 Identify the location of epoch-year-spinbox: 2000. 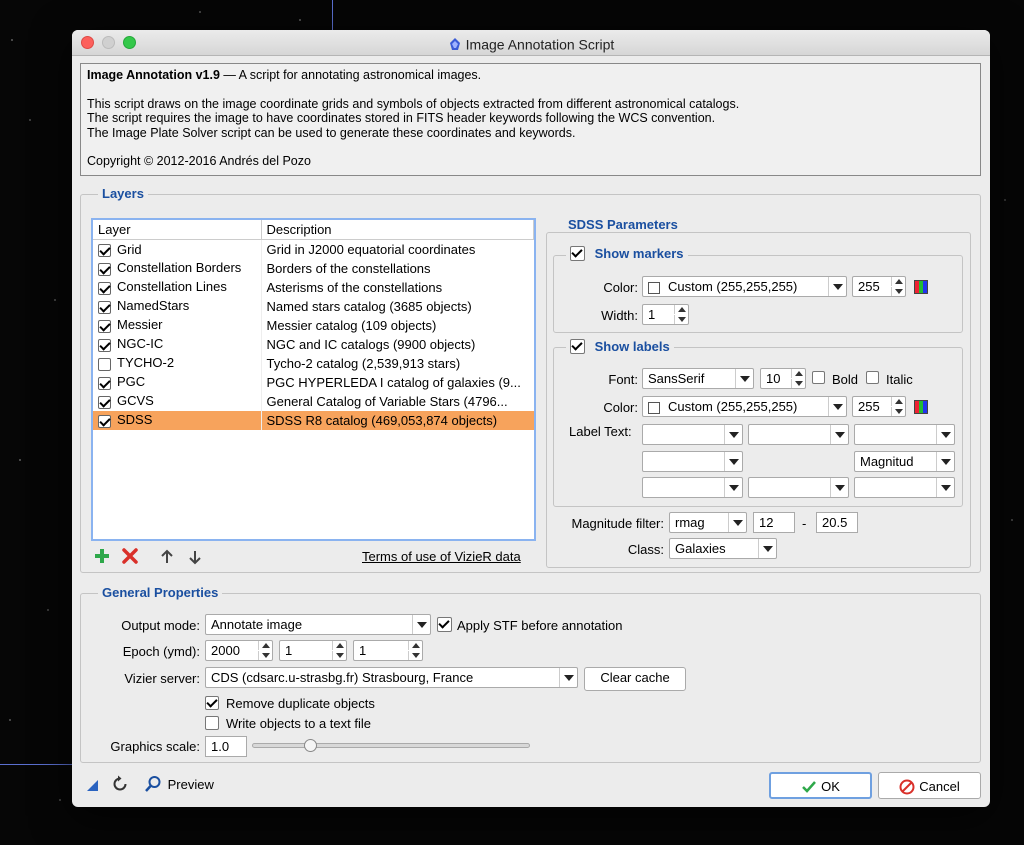
(239, 650).